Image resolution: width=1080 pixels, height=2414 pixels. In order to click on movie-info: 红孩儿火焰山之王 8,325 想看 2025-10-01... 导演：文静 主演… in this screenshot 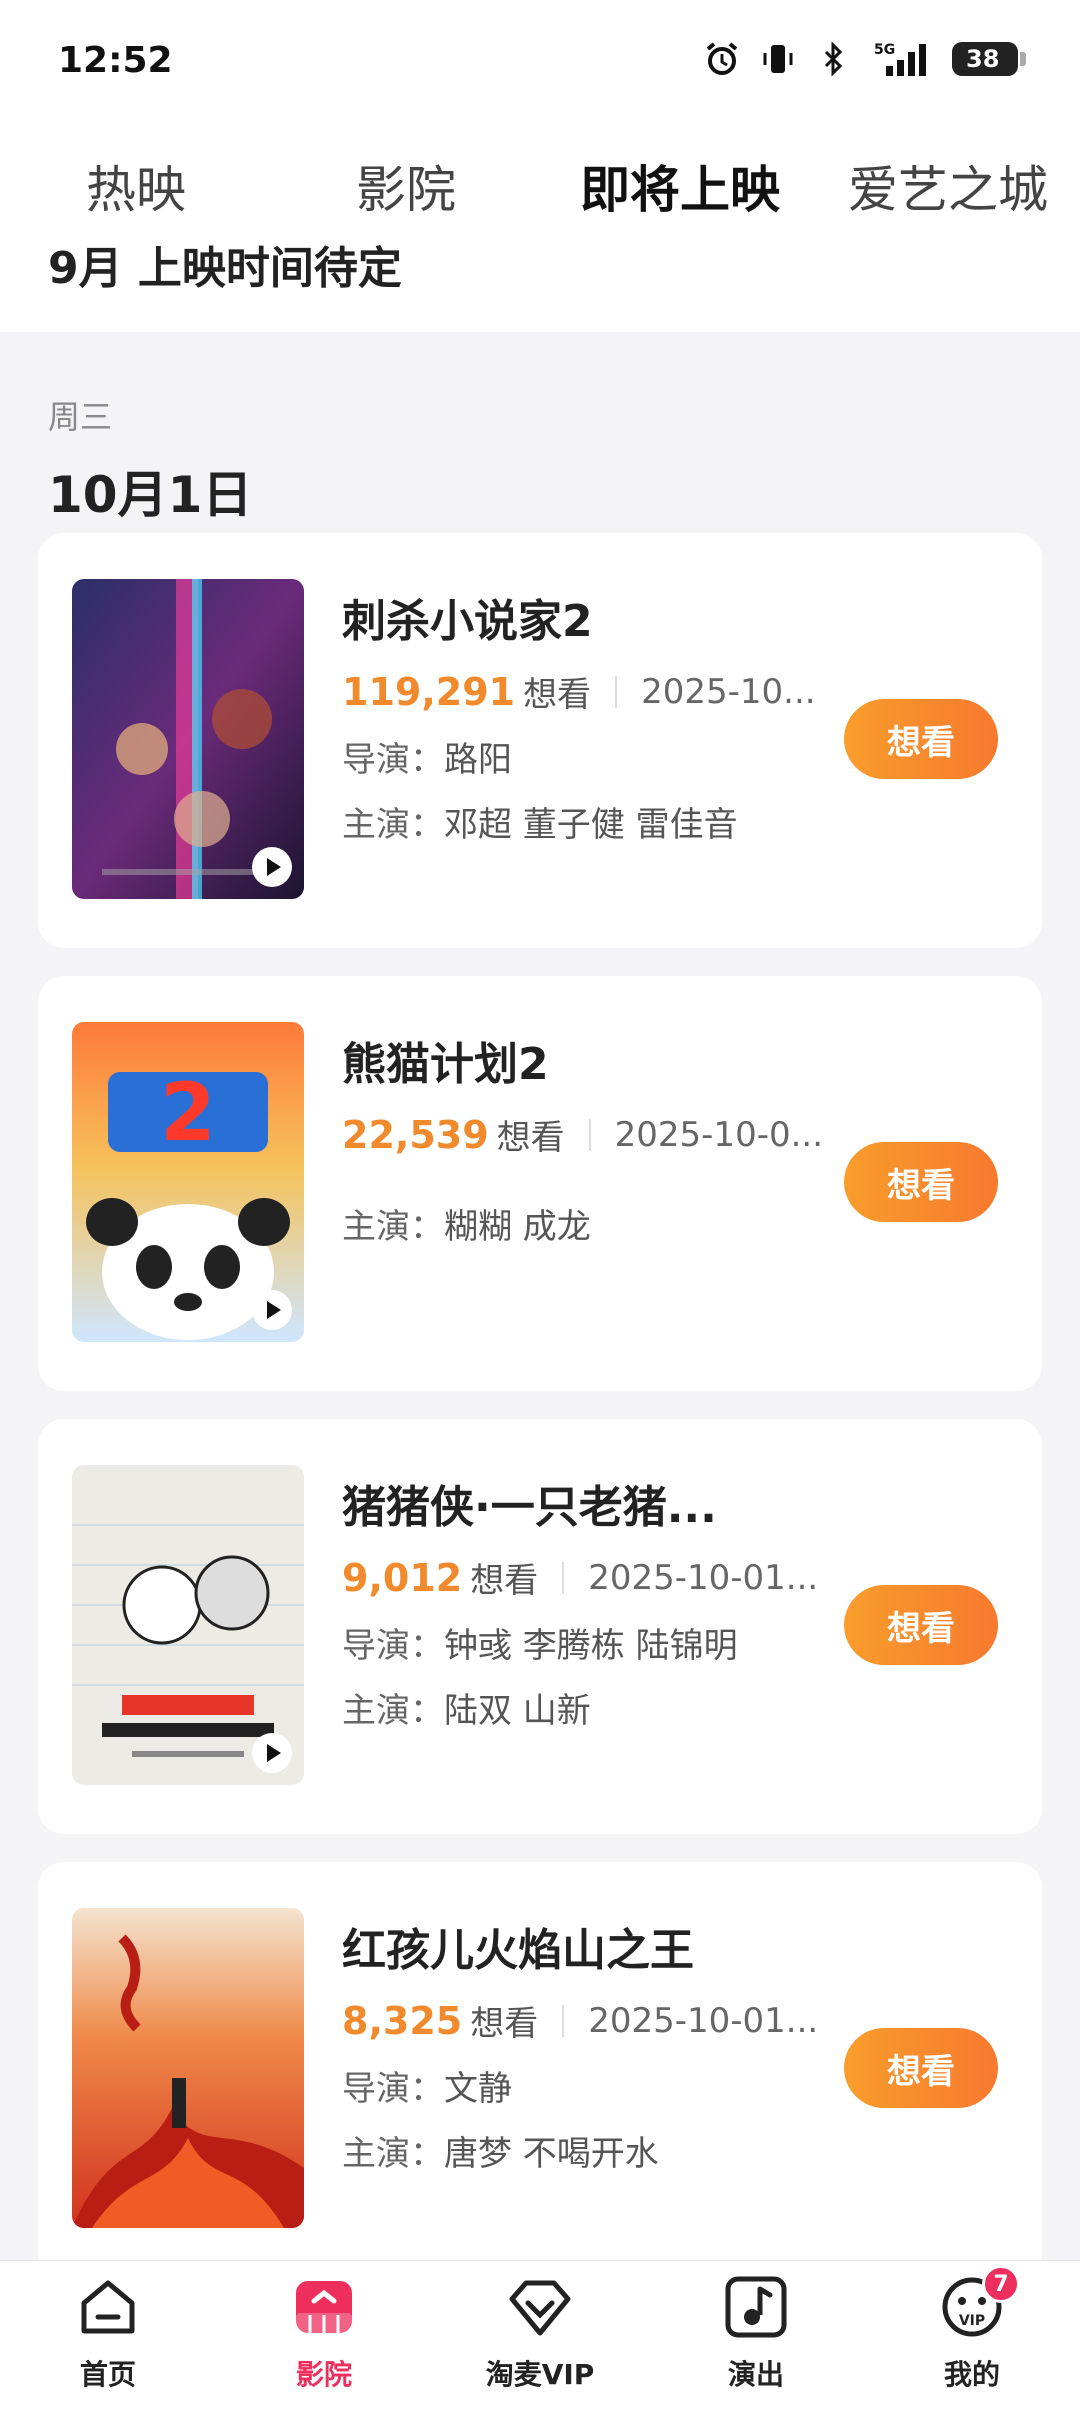, I will do `click(602, 2044)`.